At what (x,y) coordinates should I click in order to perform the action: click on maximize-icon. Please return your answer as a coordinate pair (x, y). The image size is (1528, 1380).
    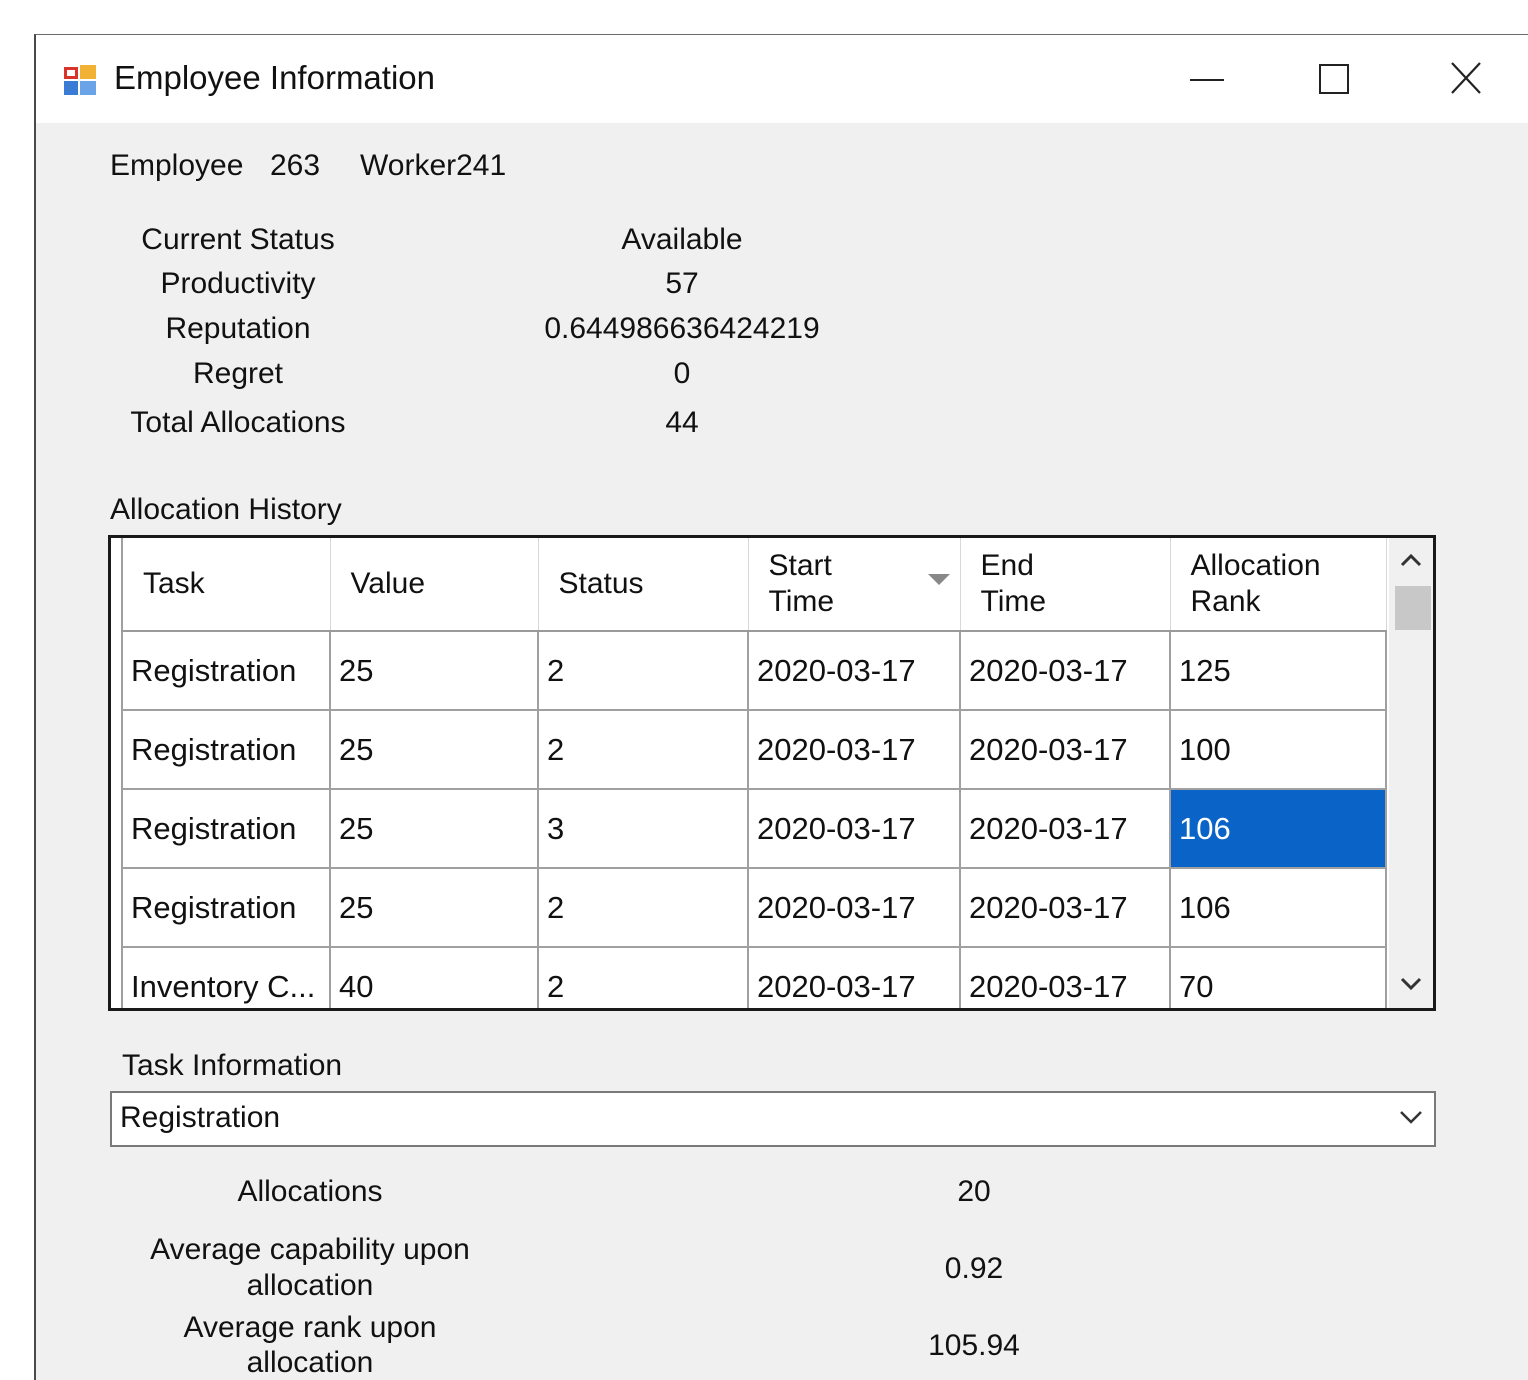
    Looking at the image, I should click on (1334, 80).